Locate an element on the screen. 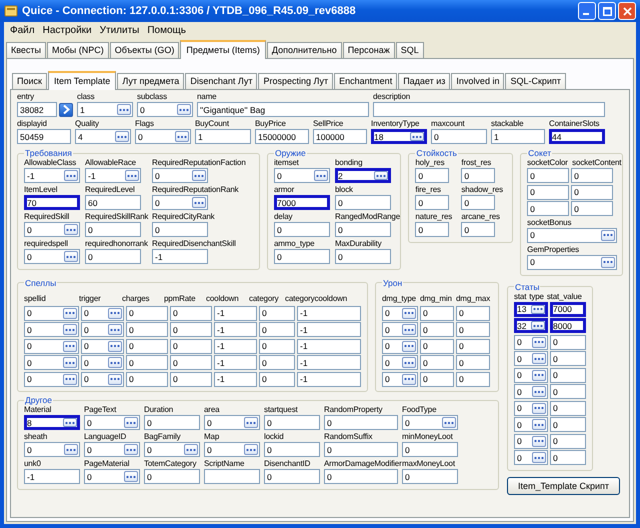  input-field: 13 is located at coordinates (531, 309).